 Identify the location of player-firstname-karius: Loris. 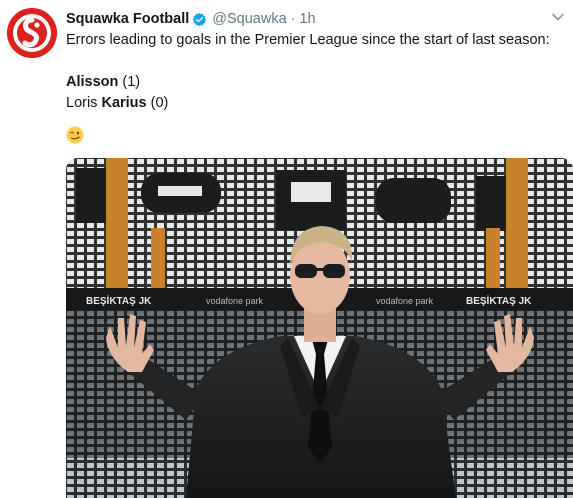
(84, 103).